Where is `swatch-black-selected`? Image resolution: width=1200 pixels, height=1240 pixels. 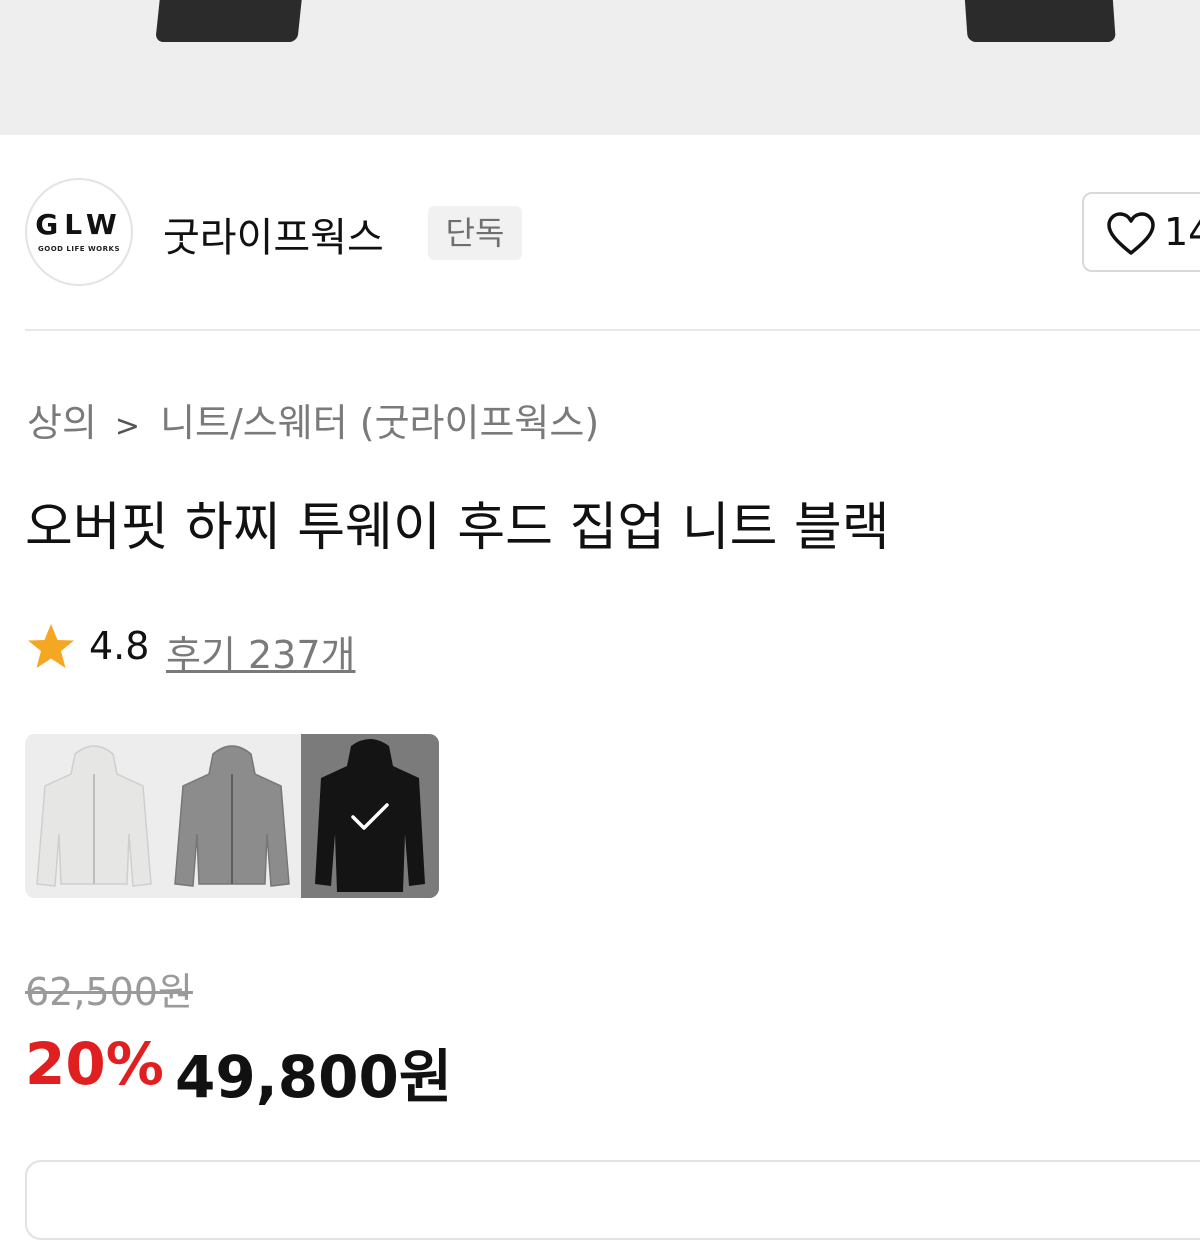
swatch-black-selected is located at coordinates (370, 816).